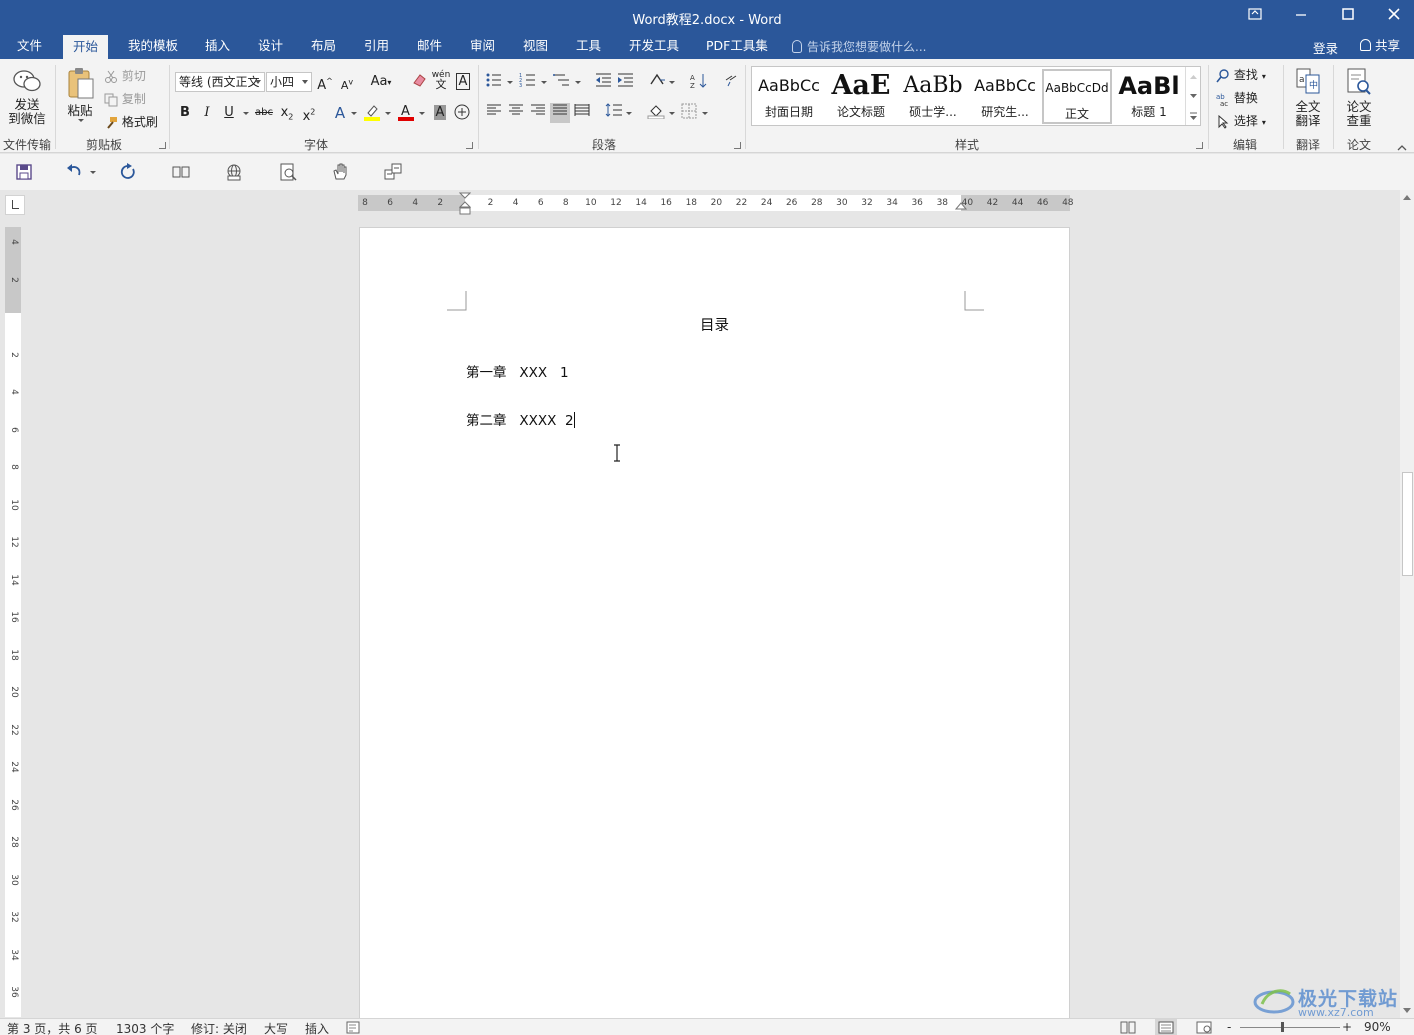 This screenshot has height=1035, width=1414. I want to click on tab-design: 设计, so click(270, 46).